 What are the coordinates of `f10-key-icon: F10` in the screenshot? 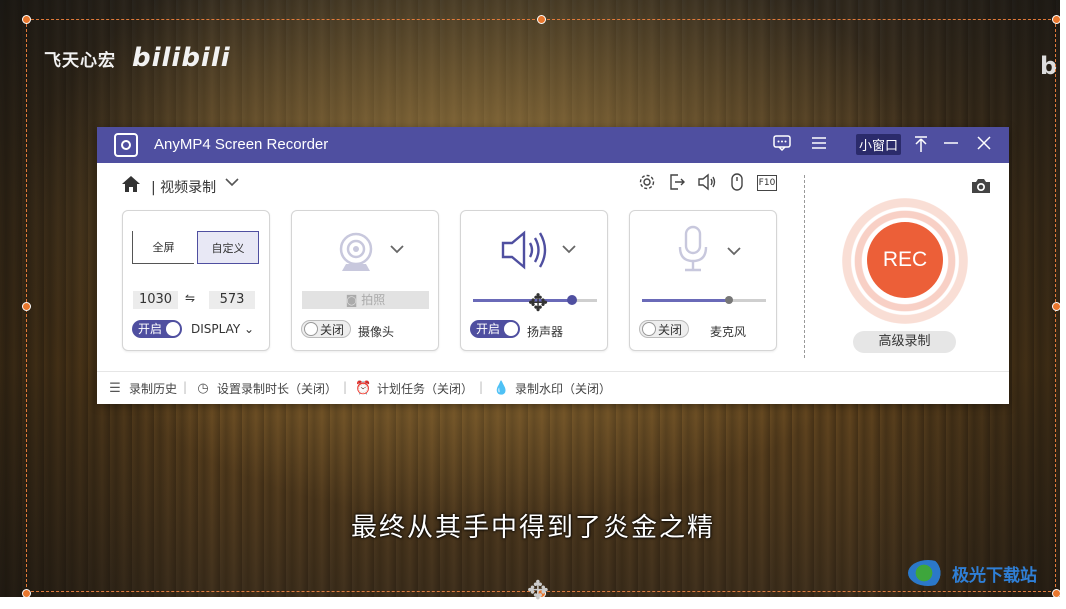 It's located at (767, 183).